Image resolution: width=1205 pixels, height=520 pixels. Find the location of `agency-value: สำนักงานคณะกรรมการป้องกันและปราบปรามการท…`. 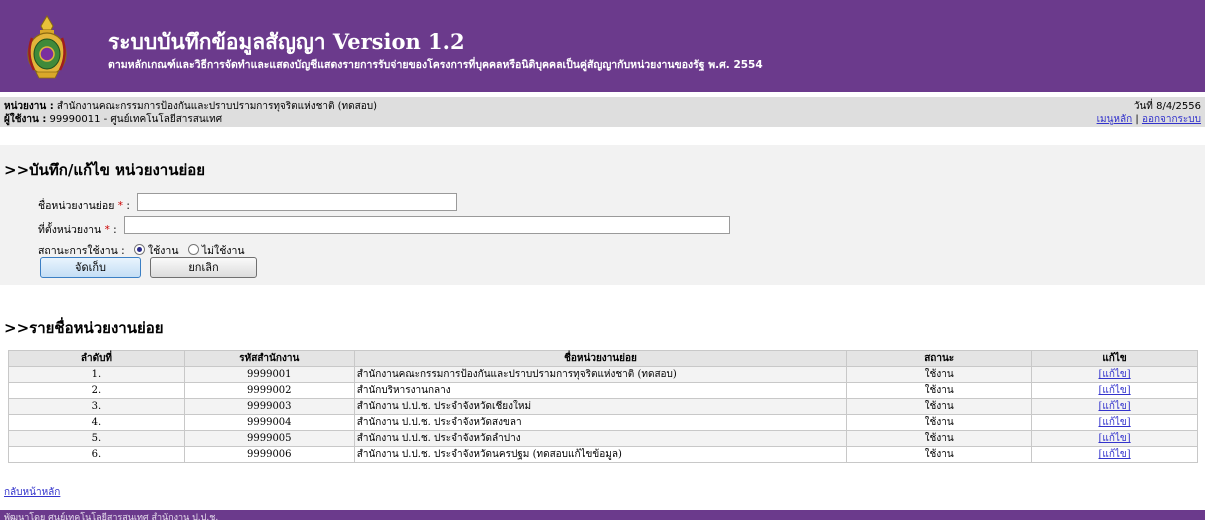

agency-value: สำนักงานคณะกรรมการป้องกันและปราบปรามการท… is located at coordinates (216, 106).